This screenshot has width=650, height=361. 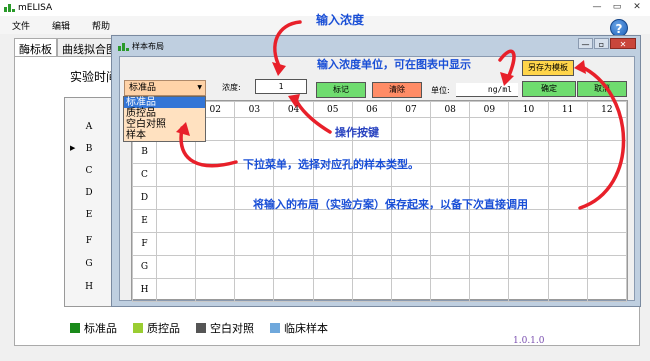 I want to click on restore-button: ▭, so click(x=617, y=7).